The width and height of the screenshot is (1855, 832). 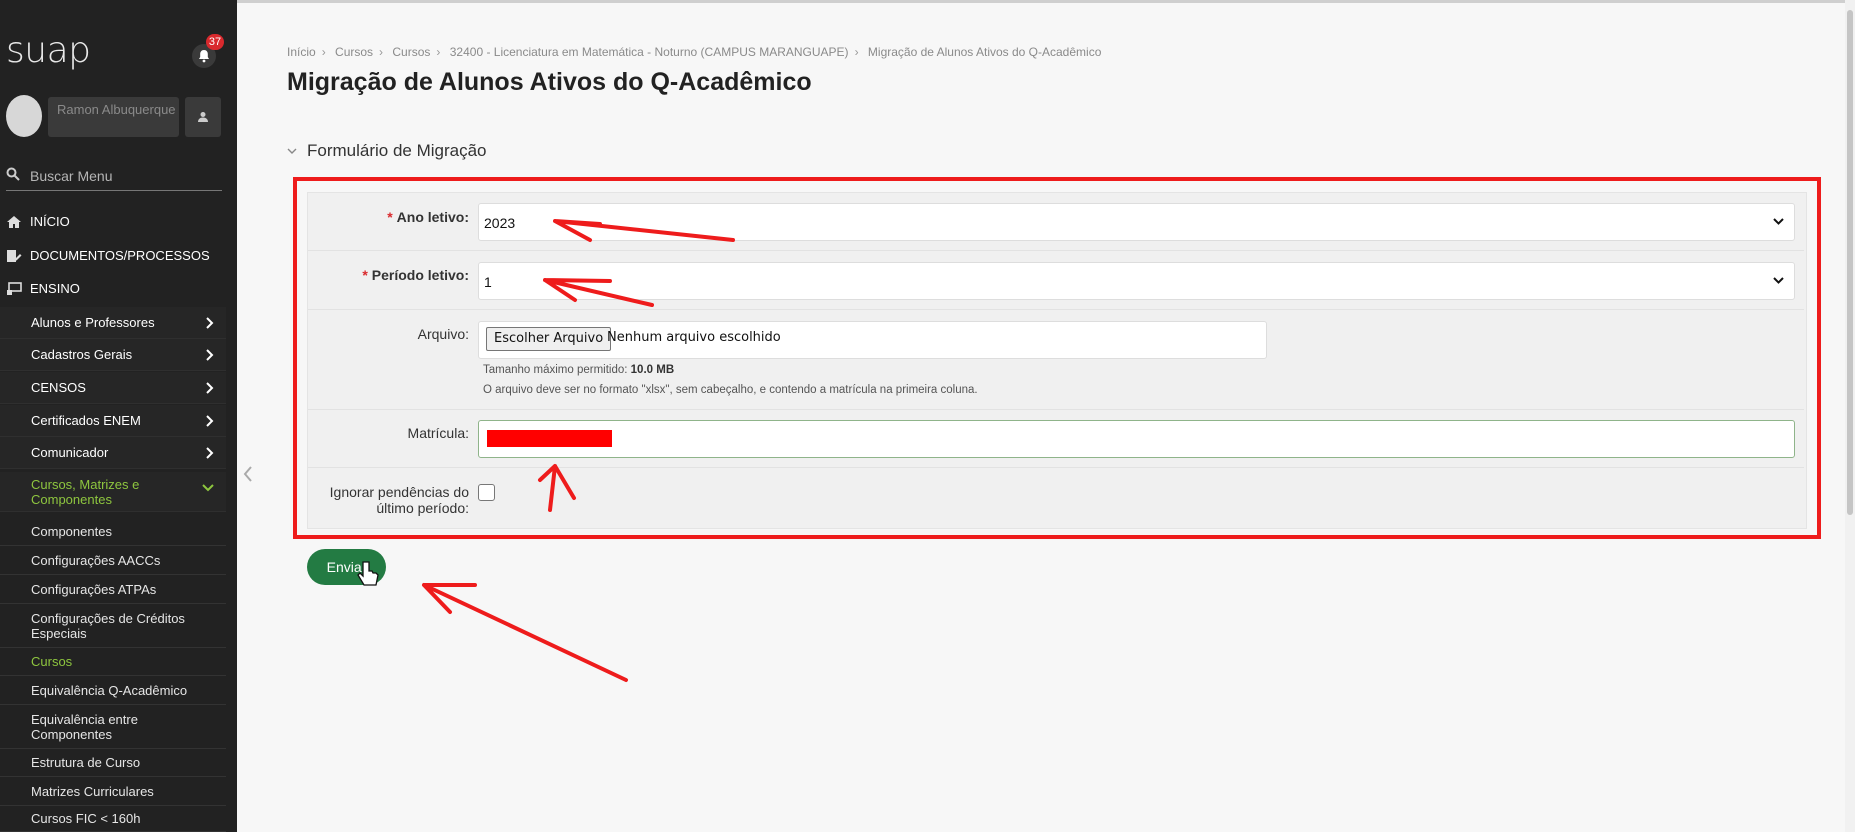 I want to click on annotation-arrow-periodo, so click(x=598, y=292).